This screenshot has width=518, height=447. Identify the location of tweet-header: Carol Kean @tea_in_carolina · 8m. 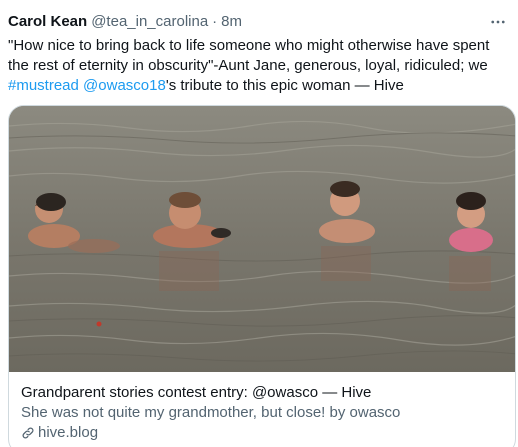
(259, 22).